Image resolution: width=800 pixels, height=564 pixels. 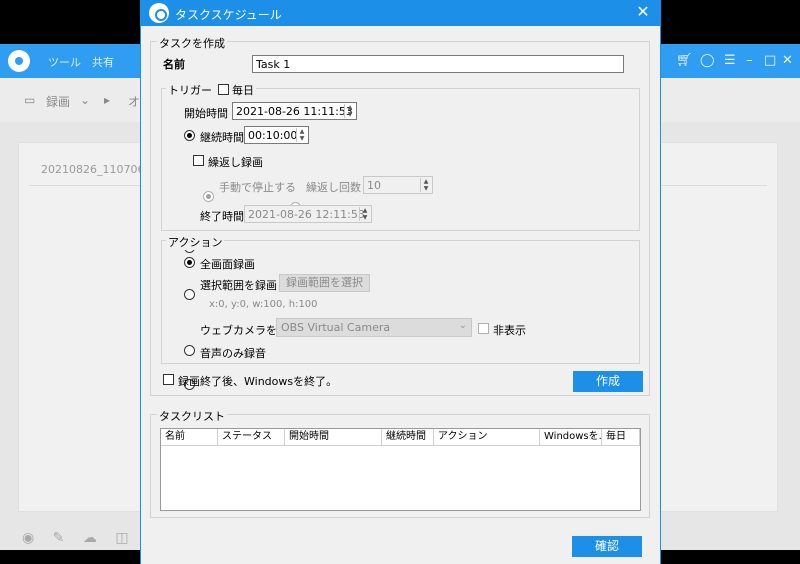 What do you see at coordinates (257, 187) in the screenshot?
I see `manual-stop-label: 手動で停止する` at bounding box center [257, 187].